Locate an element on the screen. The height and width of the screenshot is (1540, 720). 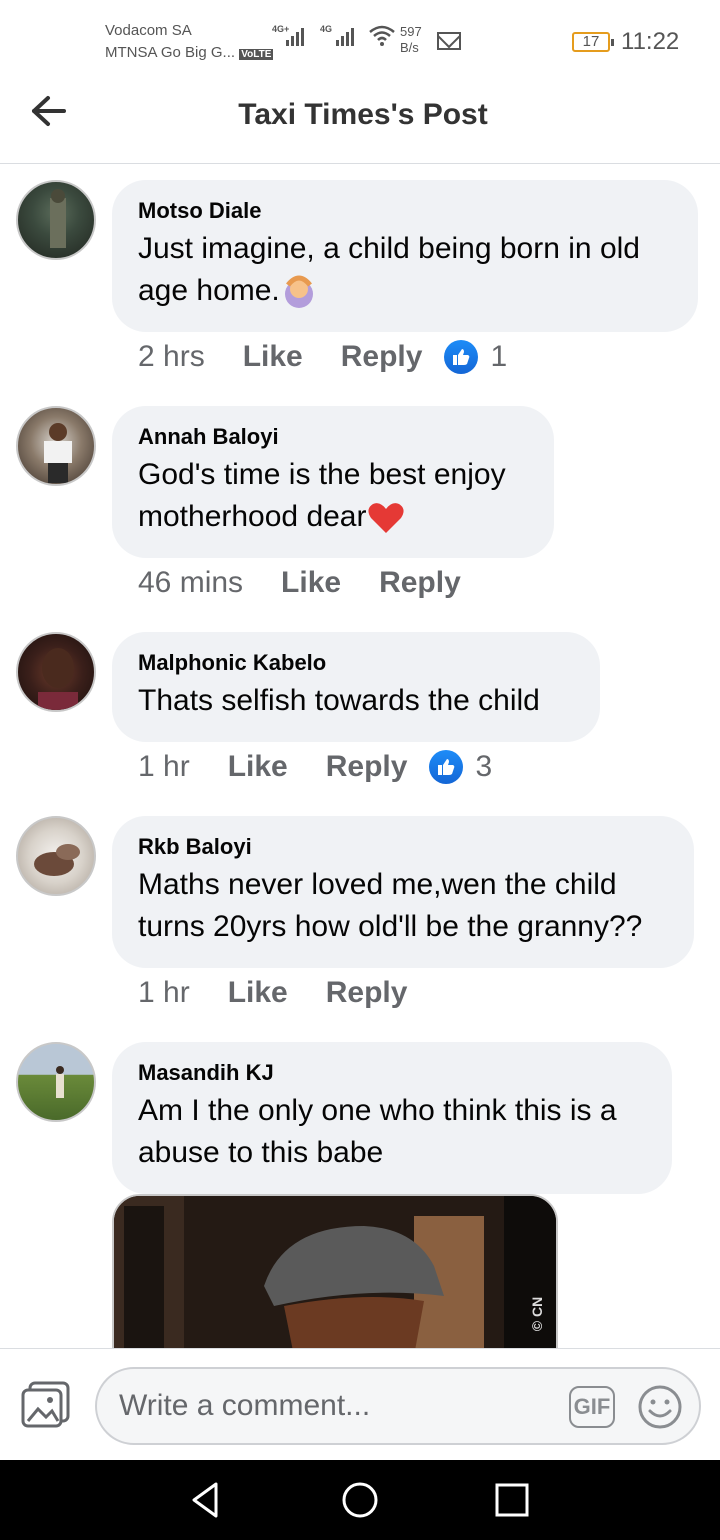
post-header: Taxi Times's Post is located at coordinates (360, 122).